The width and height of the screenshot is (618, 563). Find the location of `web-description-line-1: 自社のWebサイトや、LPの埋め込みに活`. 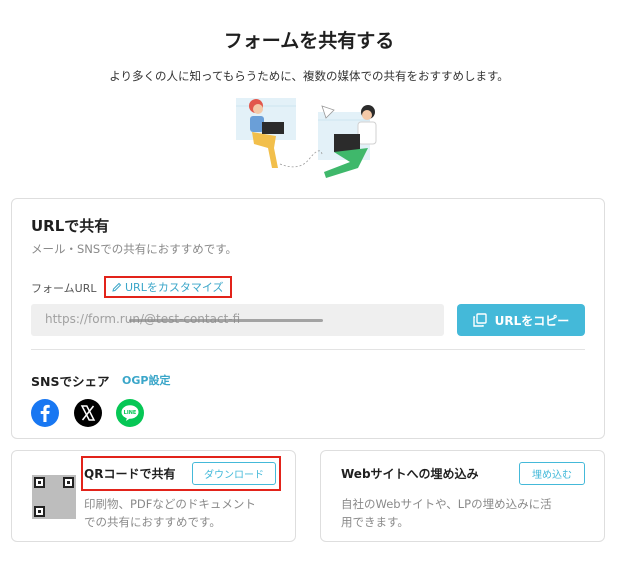

web-description-line-1: 自社のWebサイトや、LPの埋め込みに活 is located at coordinates (446, 504).